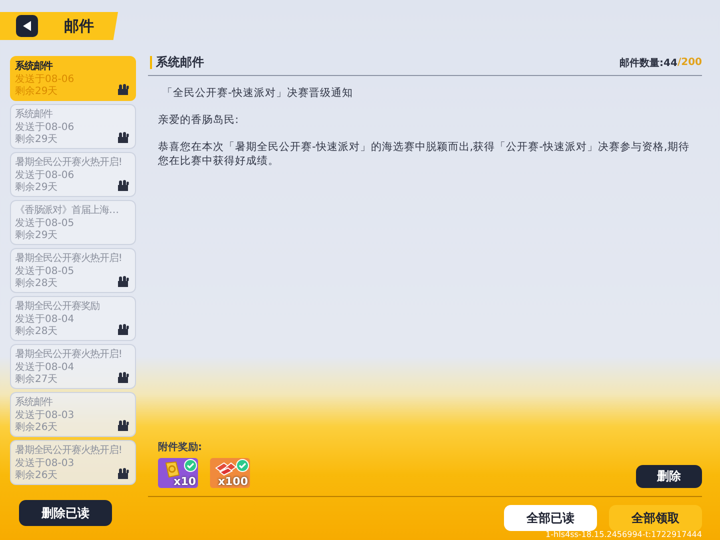 Image resolution: width=720 pixels, height=540 pixels. I want to click on mail-item: 暑期全民公开赛火热开启! 发送于08-05 剩余28天, so click(73, 270).